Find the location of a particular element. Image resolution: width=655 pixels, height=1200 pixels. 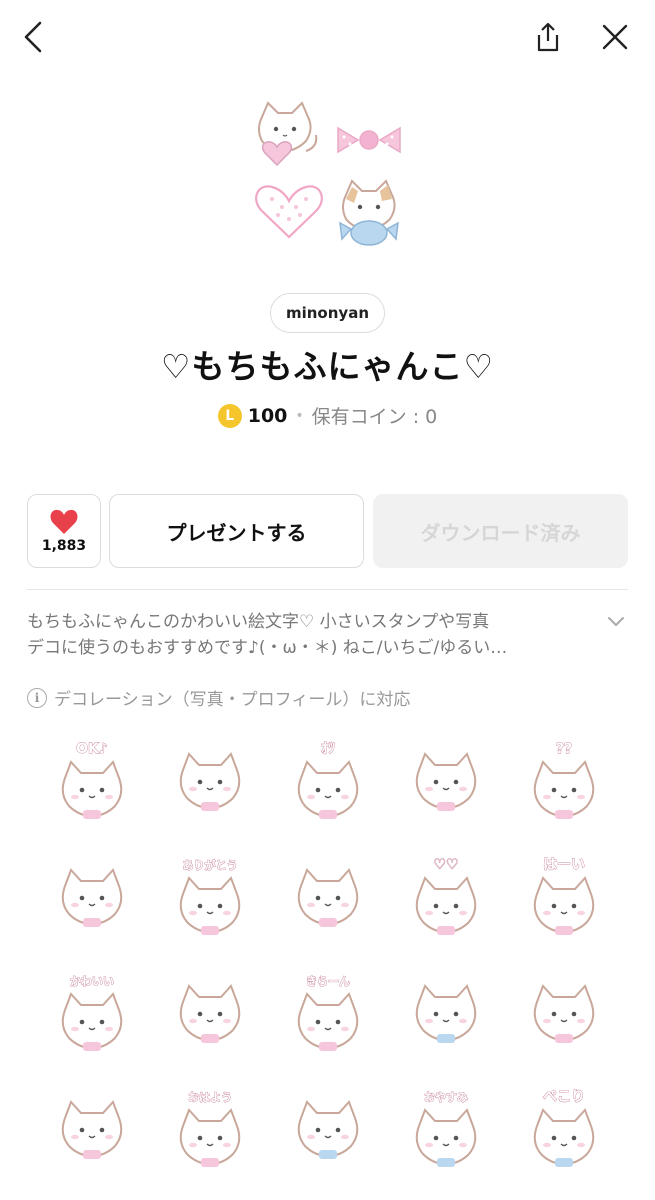

close-button is located at coordinates (615, 37).